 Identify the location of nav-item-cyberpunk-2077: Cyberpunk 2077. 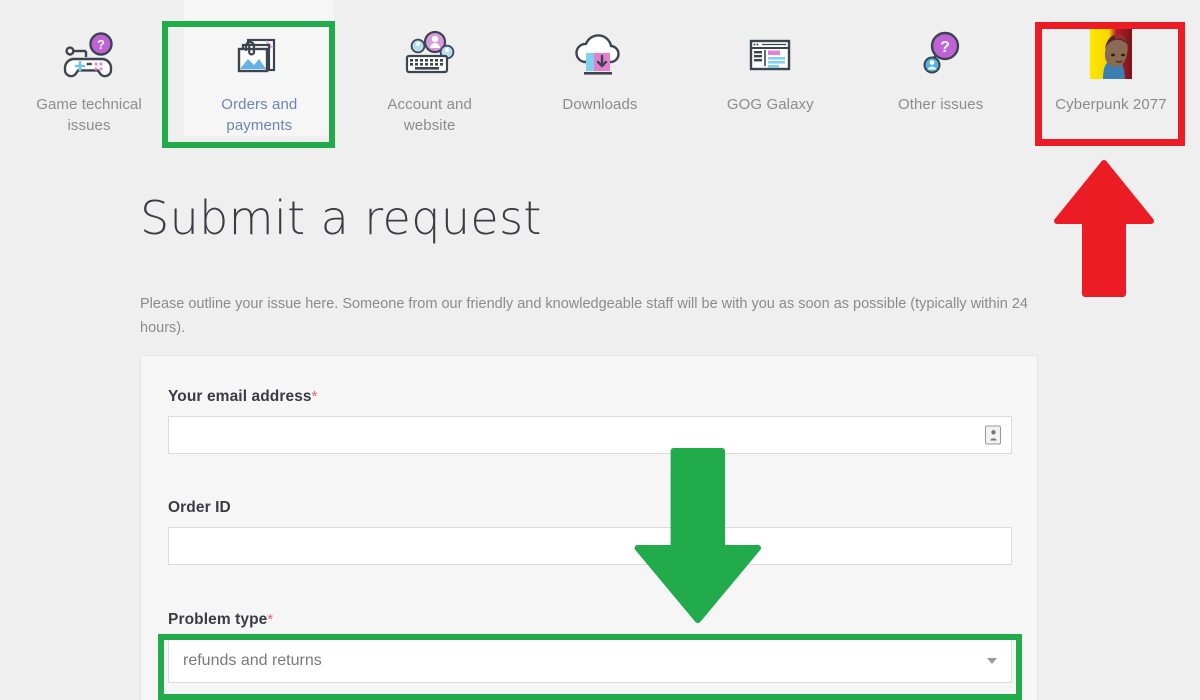
(1111, 57).